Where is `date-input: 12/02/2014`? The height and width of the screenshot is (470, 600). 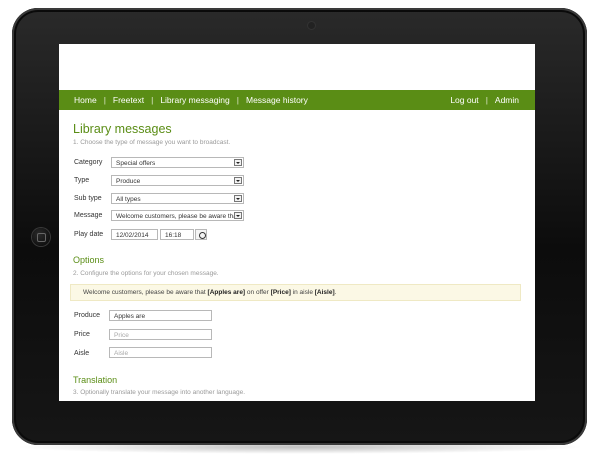 date-input: 12/02/2014 is located at coordinates (134, 234).